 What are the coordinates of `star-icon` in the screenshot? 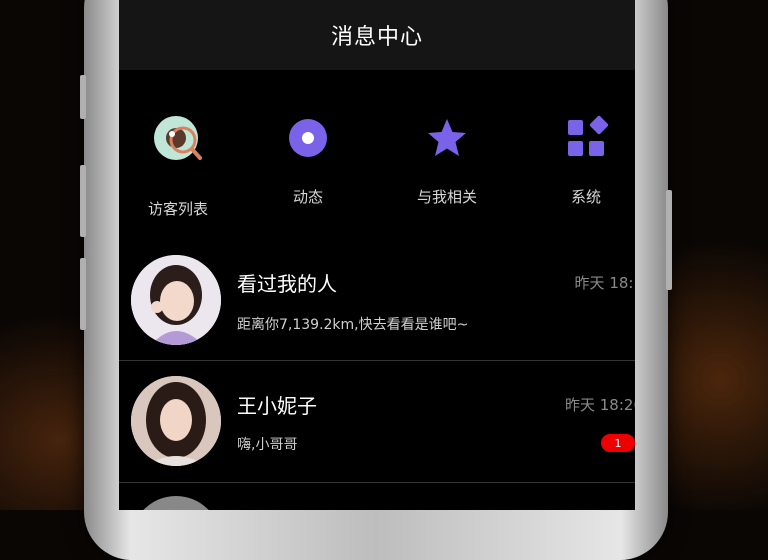 It's located at (447, 138).